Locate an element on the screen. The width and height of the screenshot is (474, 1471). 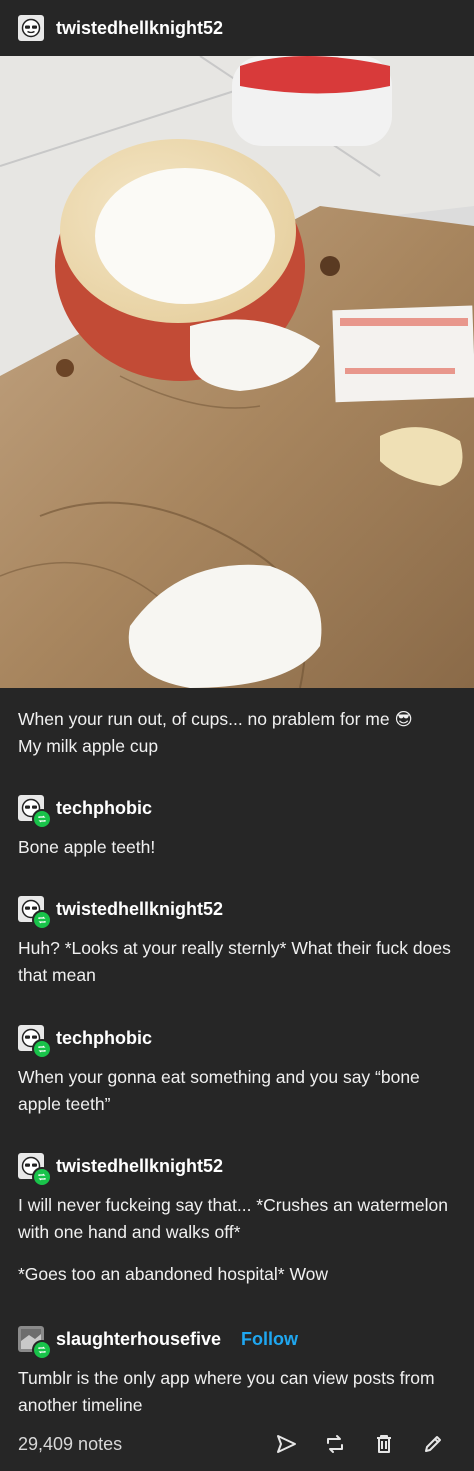
caption-line-2: My milk apple cup is located at coordinates (88, 746).